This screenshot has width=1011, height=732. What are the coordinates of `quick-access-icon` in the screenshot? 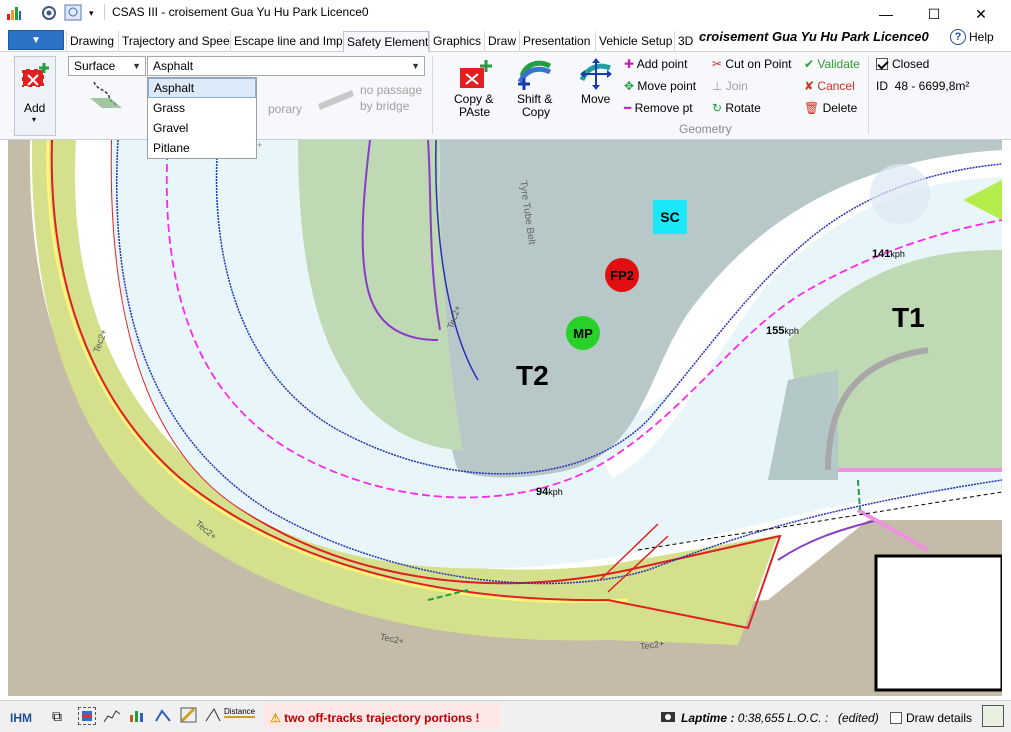 It's located at (74, 13).